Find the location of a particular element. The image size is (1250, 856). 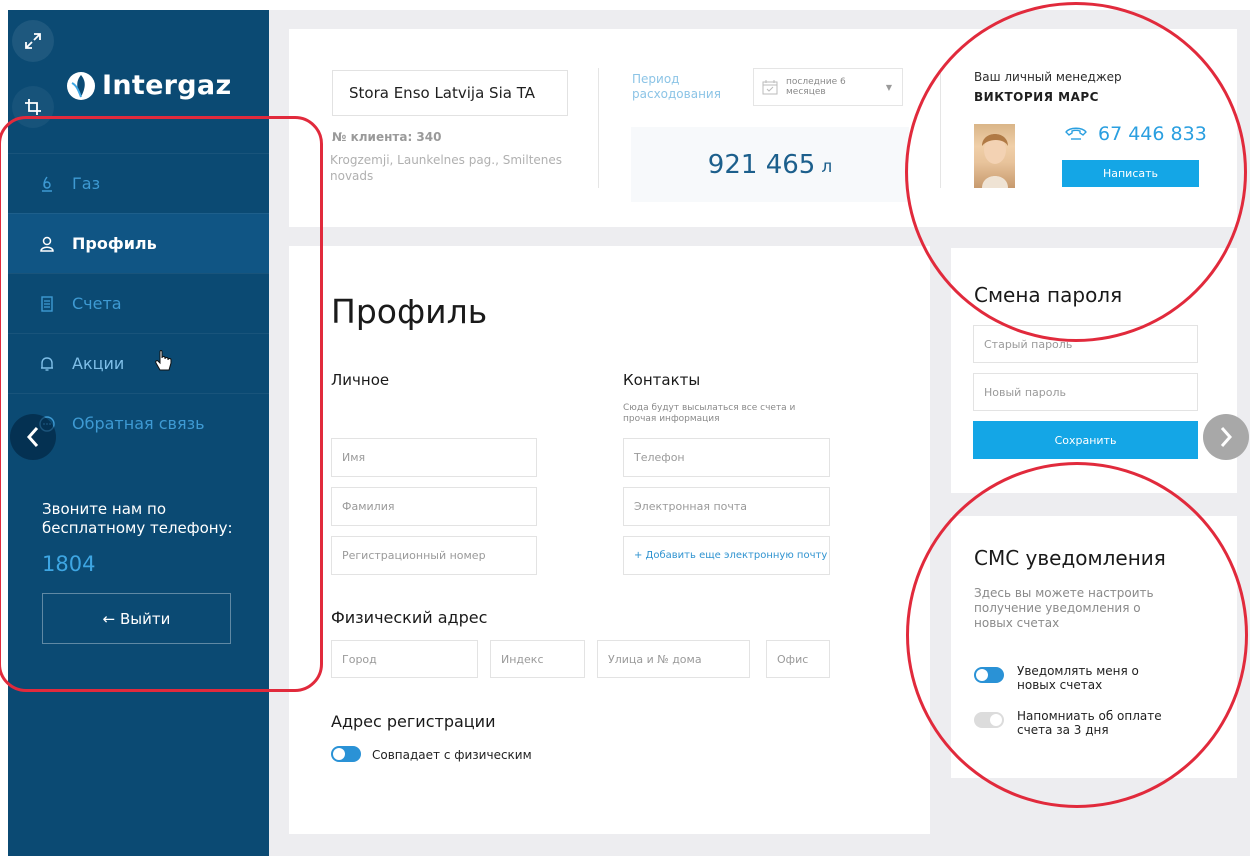

notify-new-invoices-label: Уведомлять меня о новых счетах is located at coordinates (1078, 678).